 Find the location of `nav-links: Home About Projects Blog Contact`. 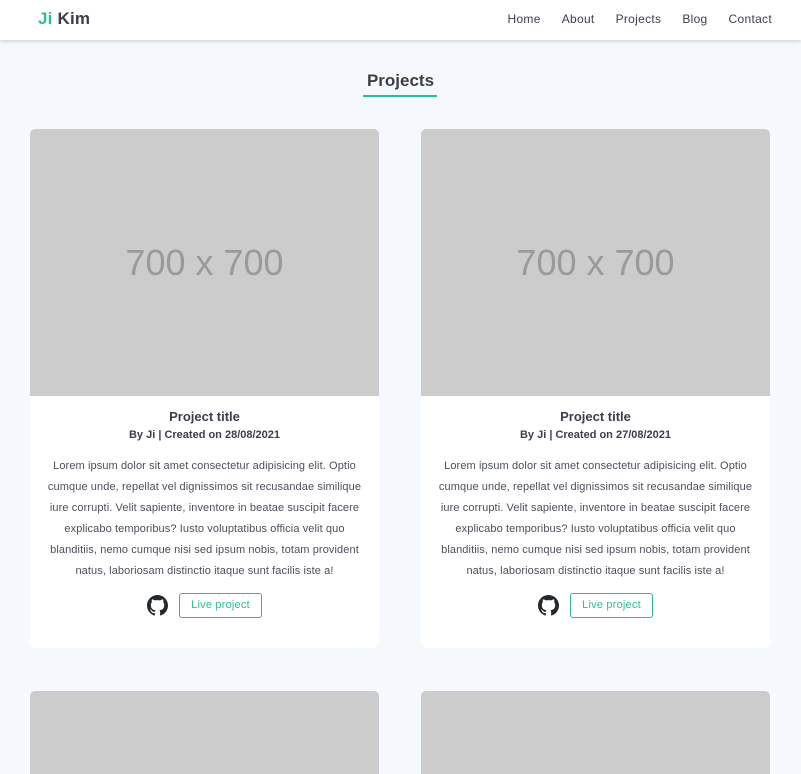

nav-links: Home About Projects Blog Contact is located at coordinates (629, 19).